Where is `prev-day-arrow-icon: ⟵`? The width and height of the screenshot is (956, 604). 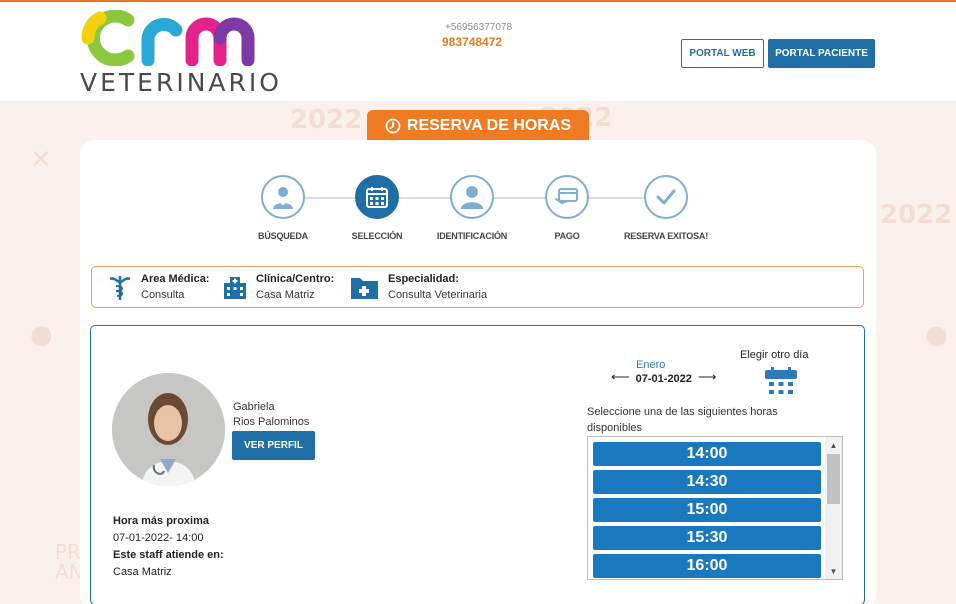 prev-day-arrow-icon: ⟵ is located at coordinates (620, 377).